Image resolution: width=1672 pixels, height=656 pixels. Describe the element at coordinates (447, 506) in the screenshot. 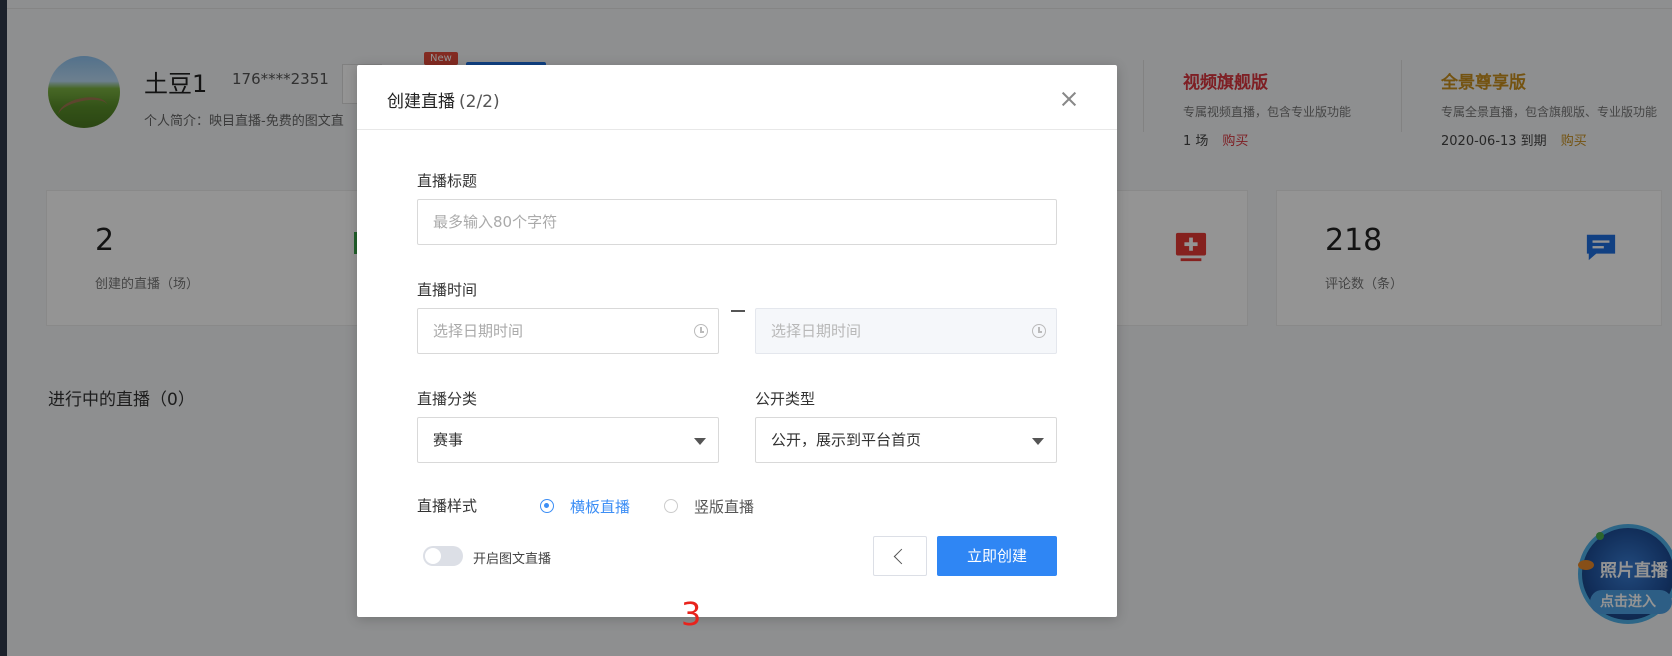

I see `style-label: 直播样式` at that location.